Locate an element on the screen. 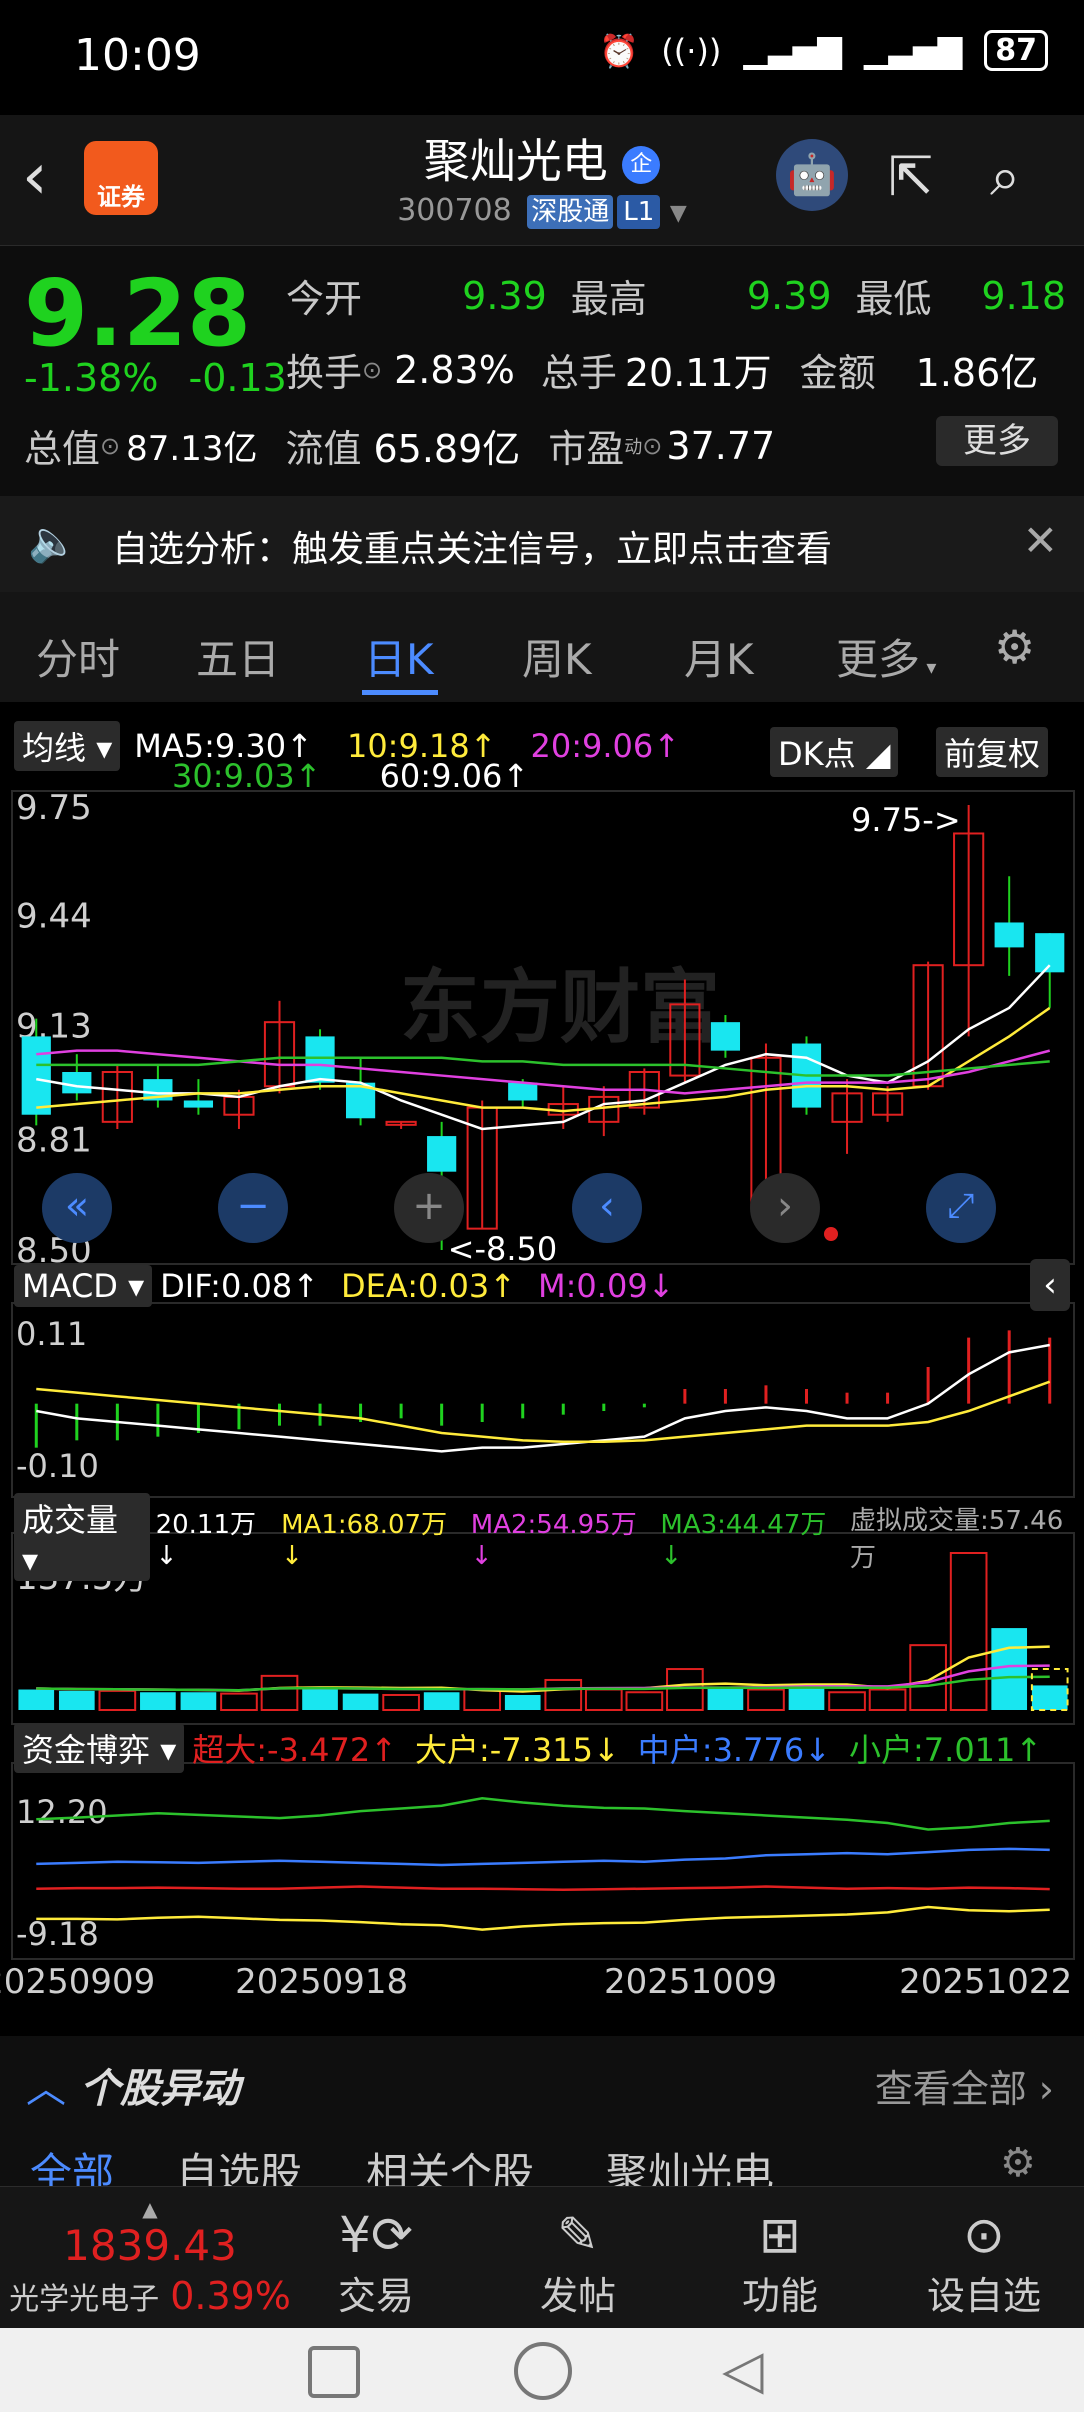  nav-post: ✎ 发帖 is located at coordinates (578, 2262).